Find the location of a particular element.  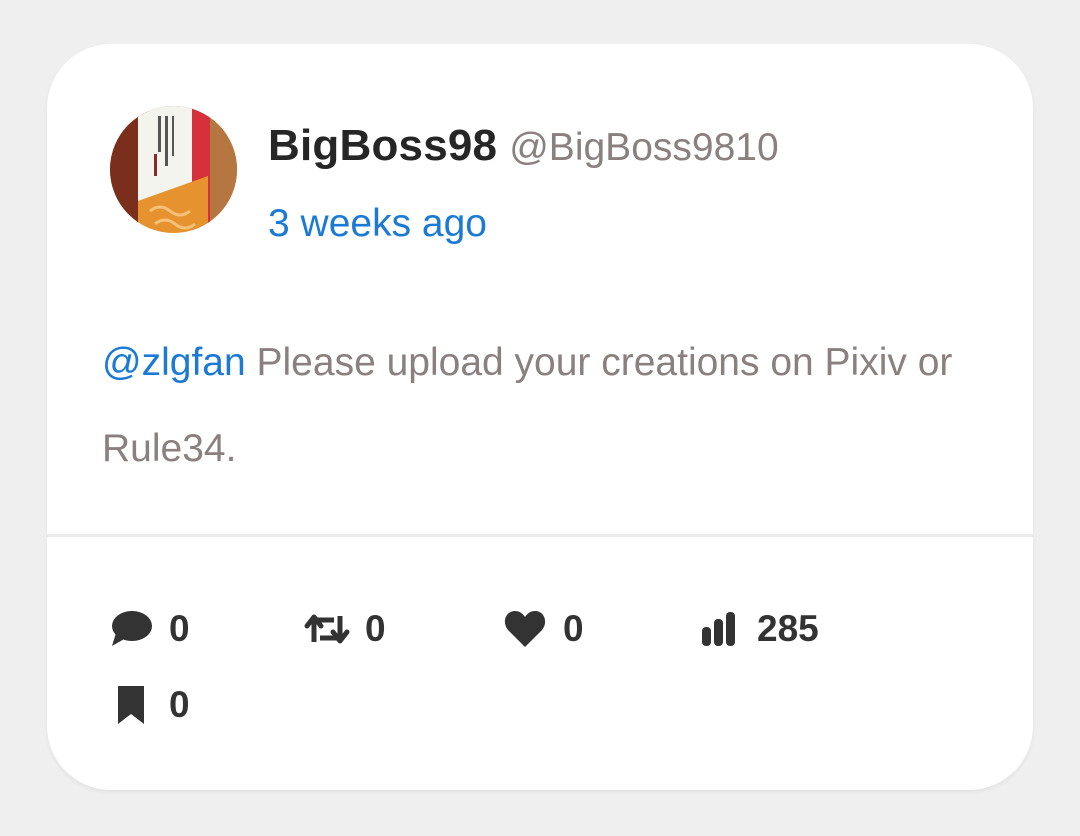

repost-button: 0 is located at coordinates (344, 629).